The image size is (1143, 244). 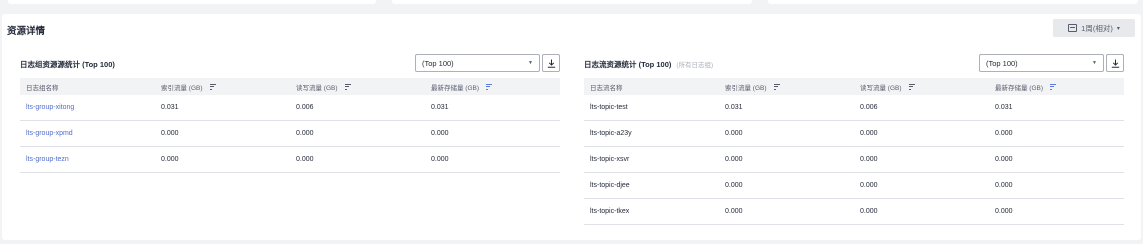 I want to click on table-header: 日志流名称 索引流量 (GB) 读写流量 (GB) 最新存储量 (GB), so click(x=854, y=86).